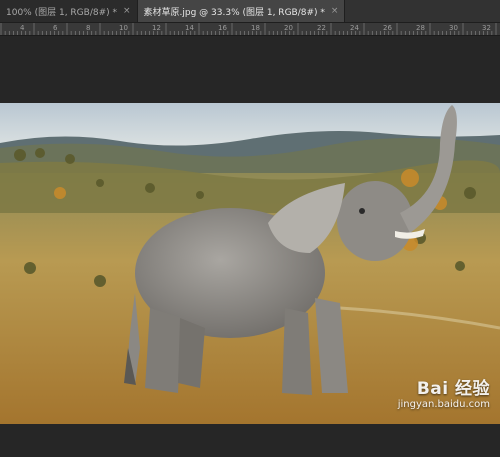  Describe the element at coordinates (453, 28) in the screenshot. I see `ruler-label: 30` at that location.